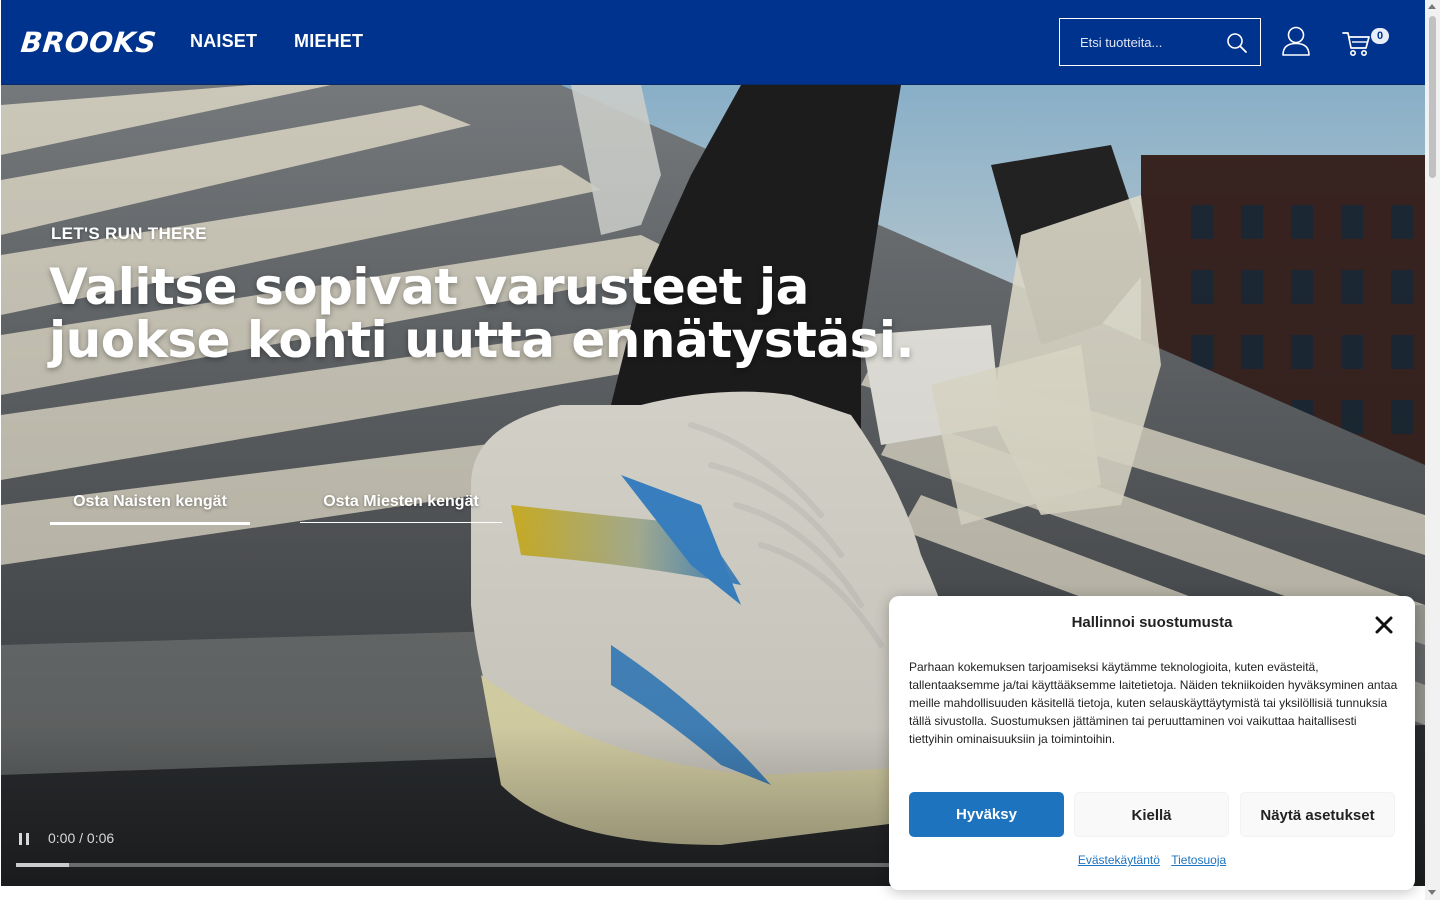 Image resolution: width=1440 pixels, height=900 pixels. Describe the element at coordinates (81, 838) in the screenshot. I see `video-time: 0:00 / 0:06` at that location.